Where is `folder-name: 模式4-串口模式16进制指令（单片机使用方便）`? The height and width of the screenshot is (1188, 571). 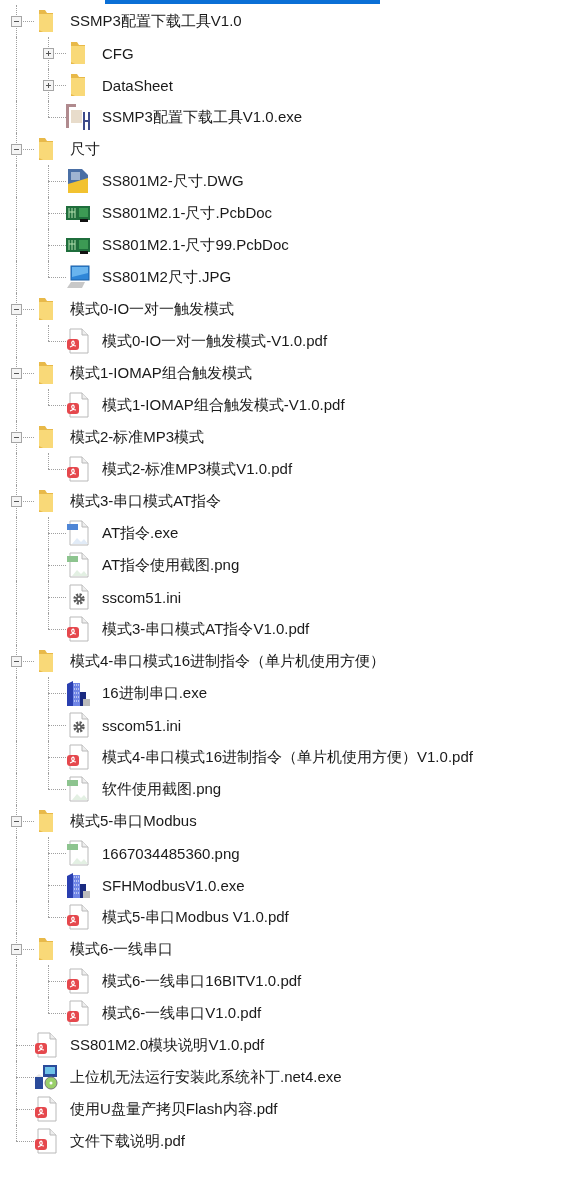 folder-name: 模式4-串口模式16进制指令（单片机使用方便） is located at coordinates (228, 661).